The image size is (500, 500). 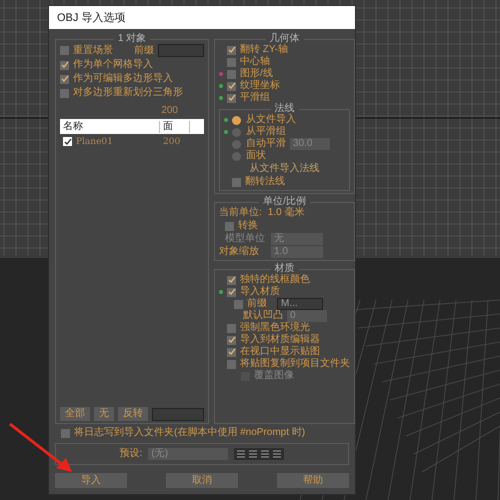 I want to click on checkbox-label: 作为可编辑多边形导入, so click(x=123, y=79).